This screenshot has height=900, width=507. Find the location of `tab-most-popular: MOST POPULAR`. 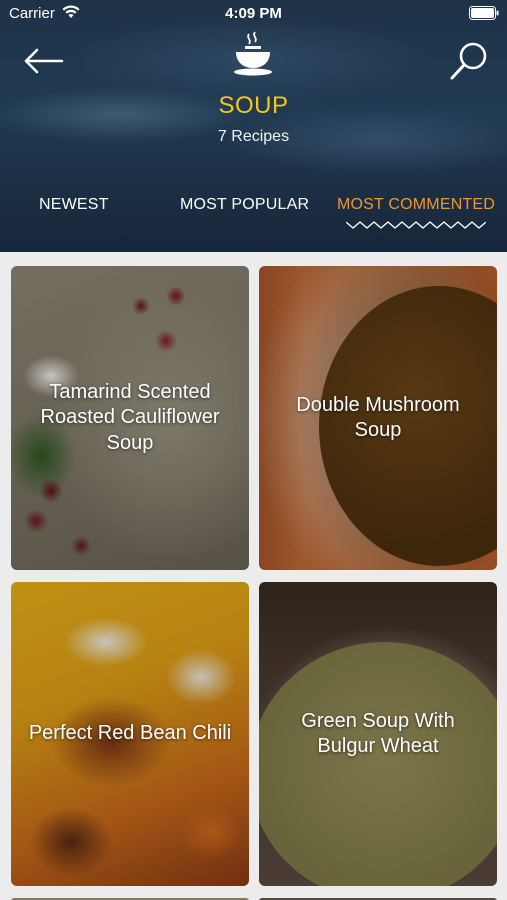

tab-most-popular: MOST POPULAR is located at coordinates (244, 205).